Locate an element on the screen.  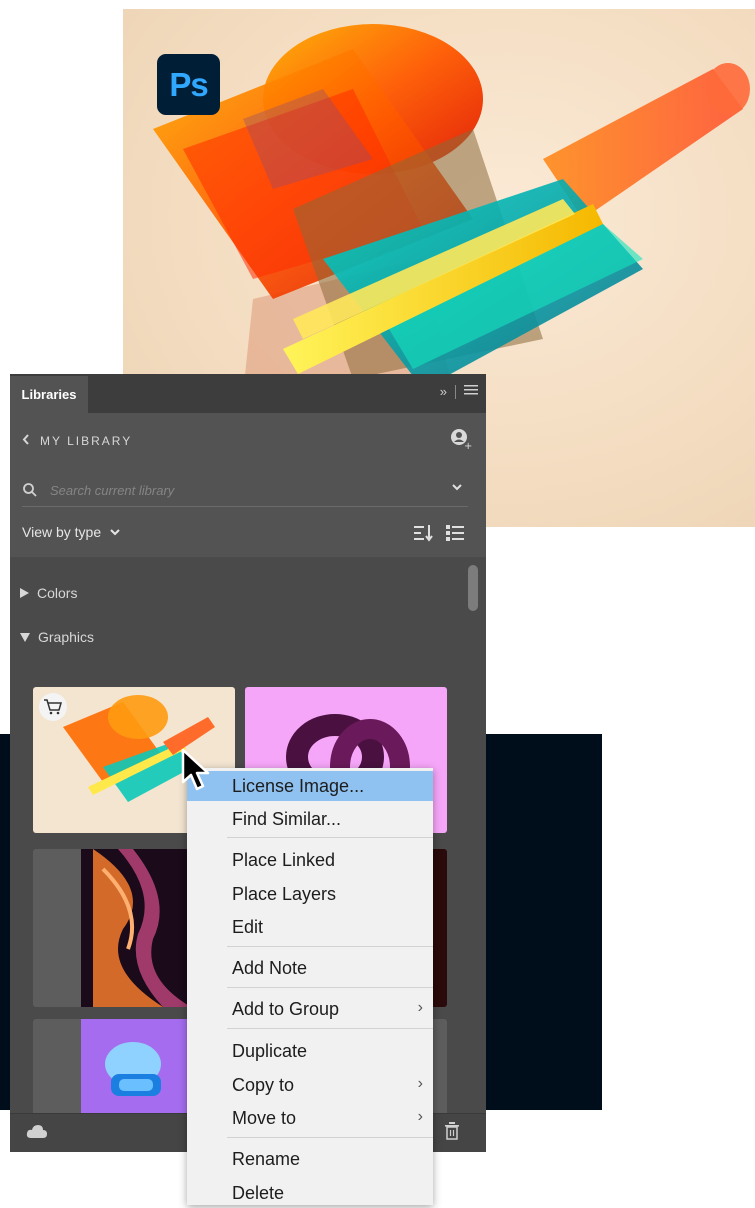
view-options is located at coordinates (439, 535).